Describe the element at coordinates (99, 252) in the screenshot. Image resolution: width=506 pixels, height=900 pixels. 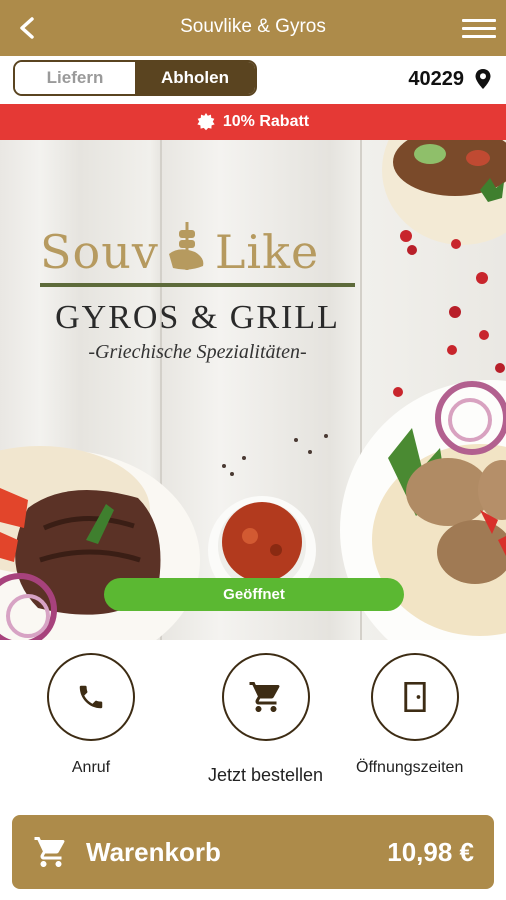
I see `logo-word1: Souv` at that location.